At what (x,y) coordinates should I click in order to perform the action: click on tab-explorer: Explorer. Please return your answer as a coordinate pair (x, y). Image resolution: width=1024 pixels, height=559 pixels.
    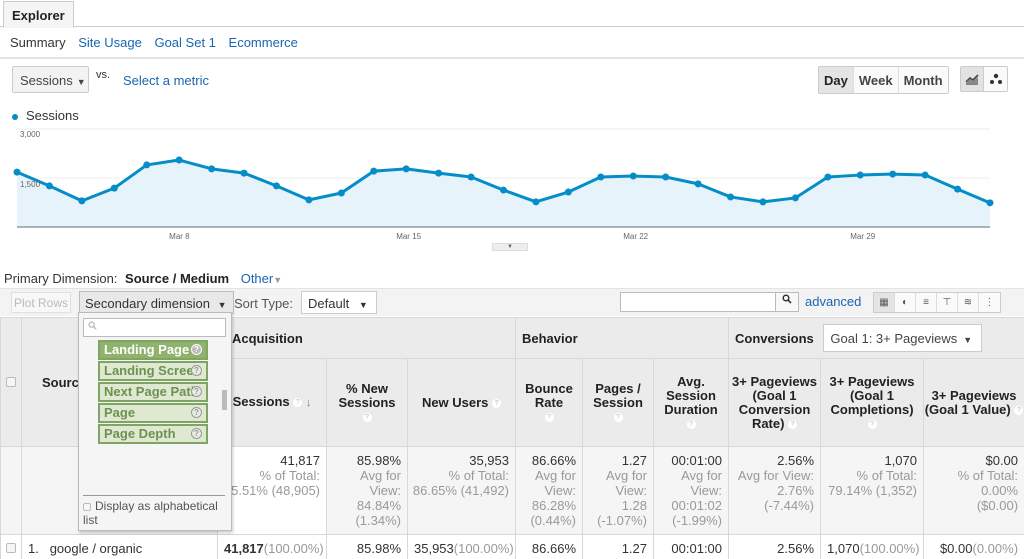
    Looking at the image, I should click on (38, 14).